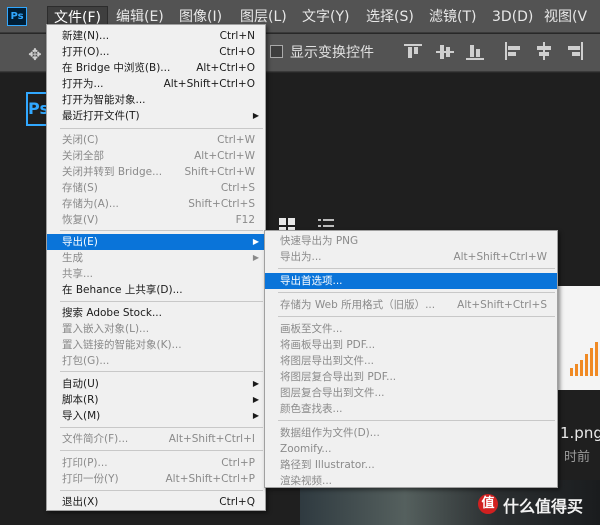  Describe the element at coordinates (276, 51) in the screenshot. I see `show-transform-checkbox` at that location.